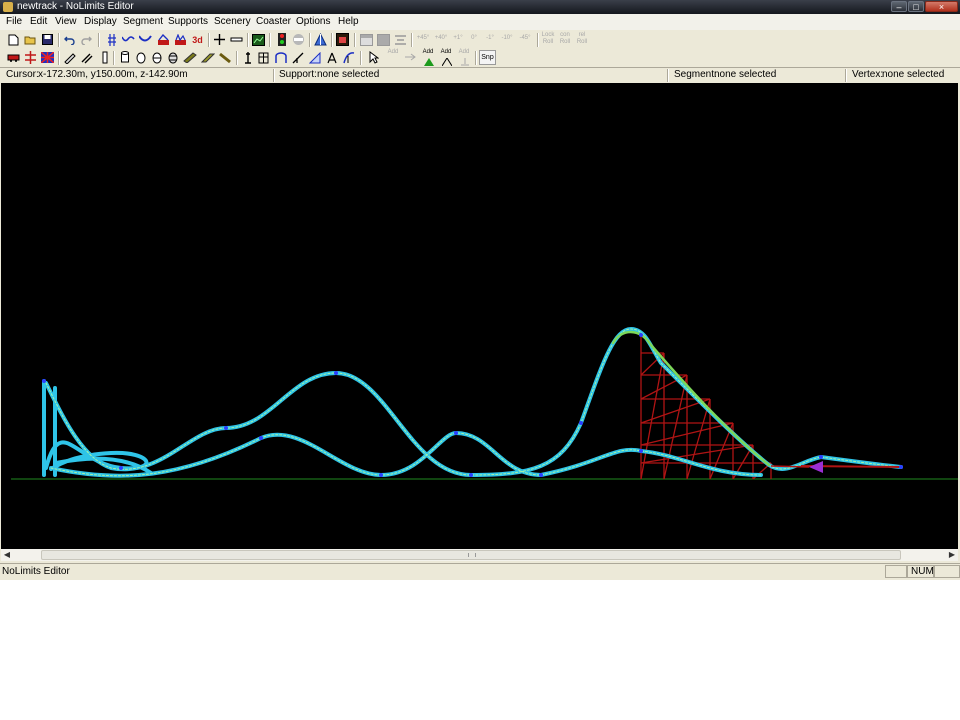 The width and height of the screenshot is (960, 720). I want to click on new-file-icon, so click(13, 39).